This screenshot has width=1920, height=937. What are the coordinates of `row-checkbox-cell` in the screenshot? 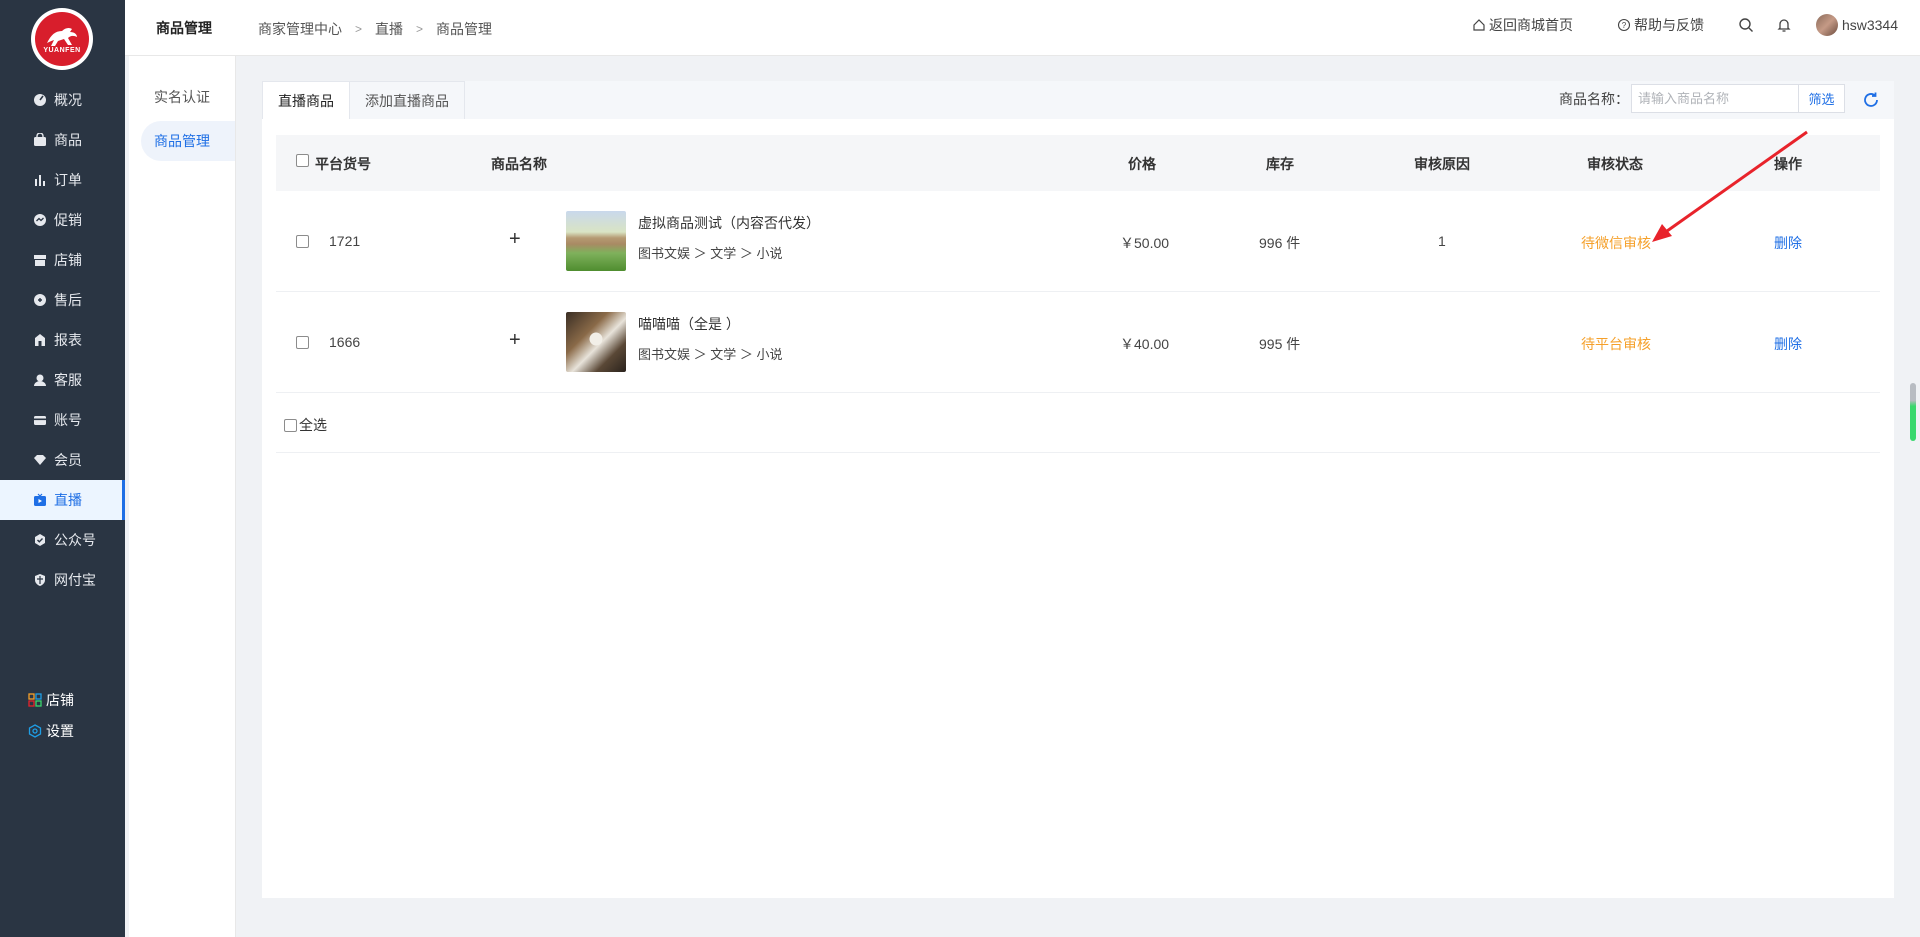 It's located at (302, 344).